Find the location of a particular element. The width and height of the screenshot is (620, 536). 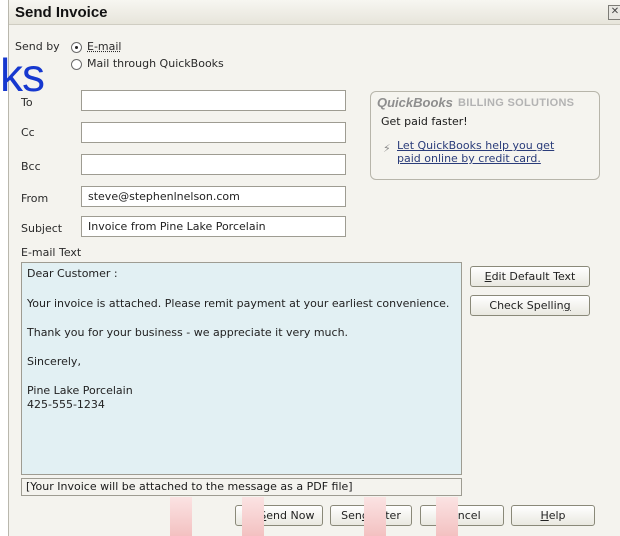

edit-default-text-label-rest: dit Default Text is located at coordinates (533, 276).